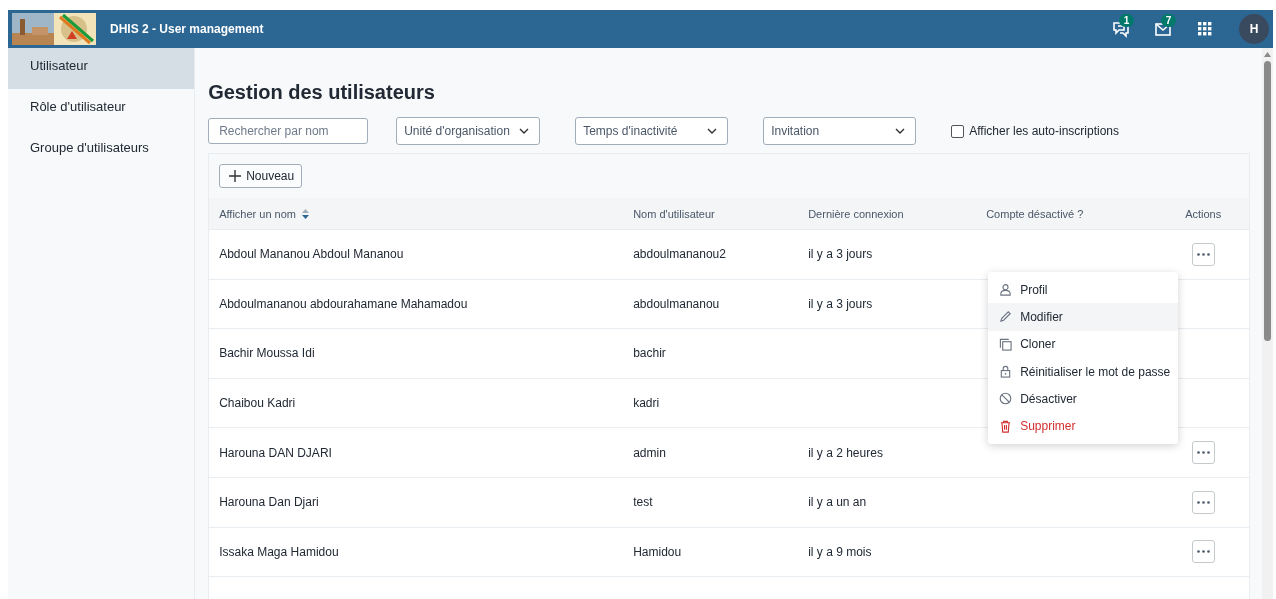  What do you see at coordinates (840, 551) in the screenshot?
I see `table-cell: il y a 9 mois` at bounding box center [840, 551].